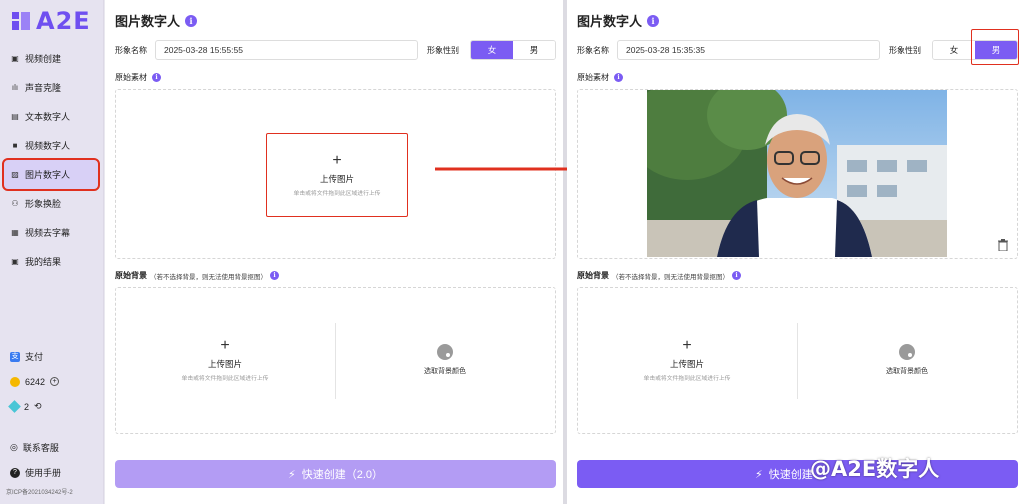 This screenshot has height=504, width=1024. Describe the element at coordinates (131, 275) in the screenshot. I see `background-label-text: 原始背景` at that location.